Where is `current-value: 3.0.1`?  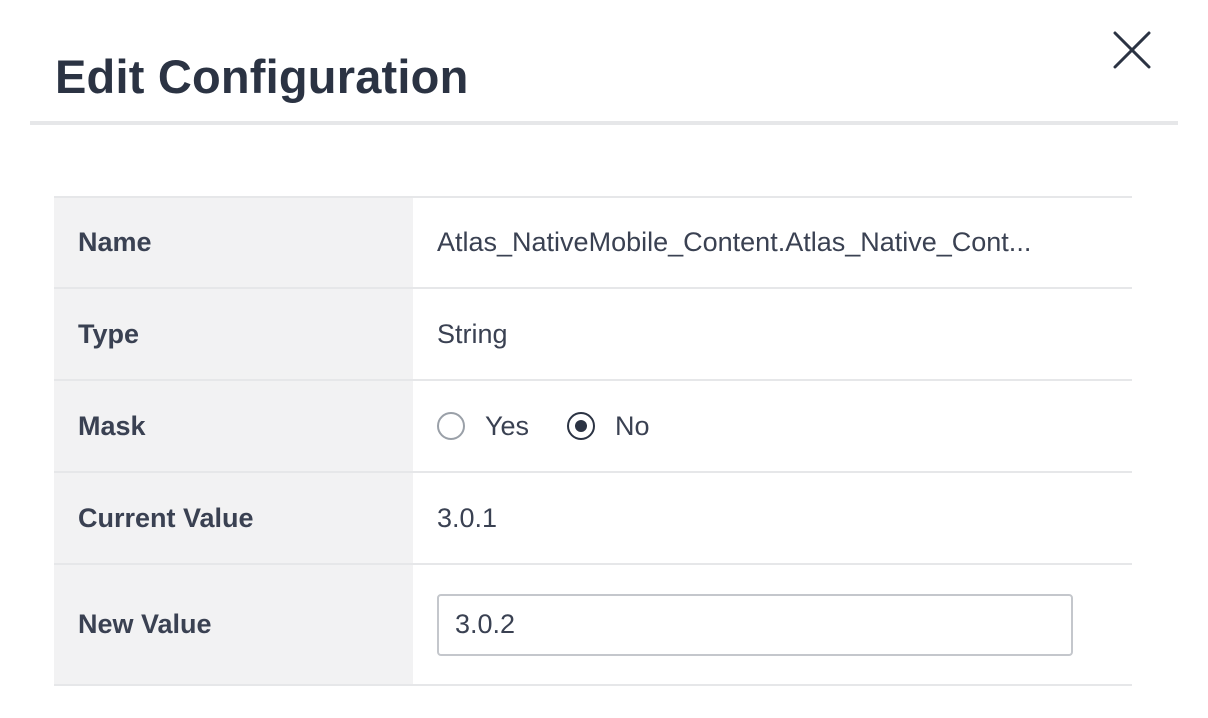 current-value: 3.0.1 is located at coordinates (467, 517).